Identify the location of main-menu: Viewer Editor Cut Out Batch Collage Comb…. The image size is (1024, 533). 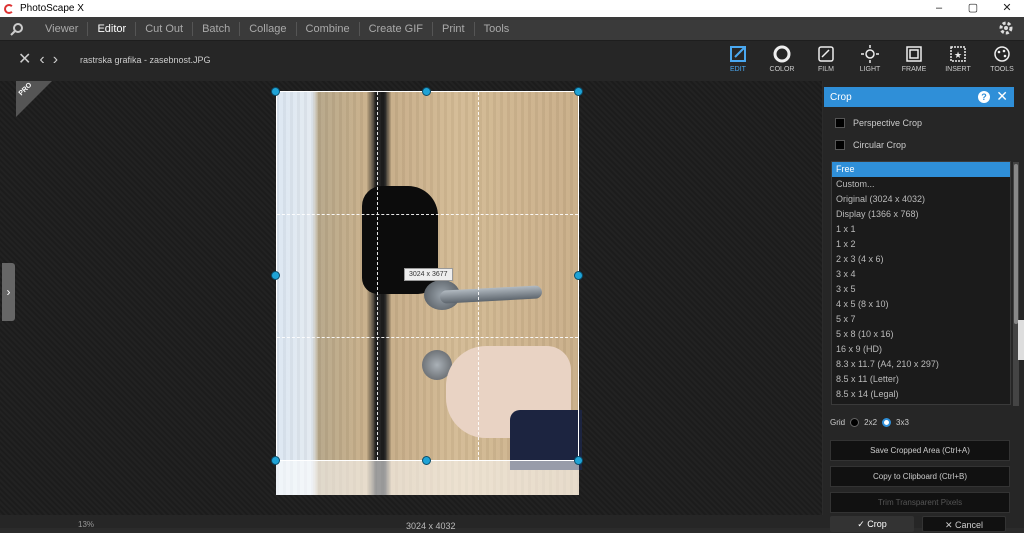
(512, 29).